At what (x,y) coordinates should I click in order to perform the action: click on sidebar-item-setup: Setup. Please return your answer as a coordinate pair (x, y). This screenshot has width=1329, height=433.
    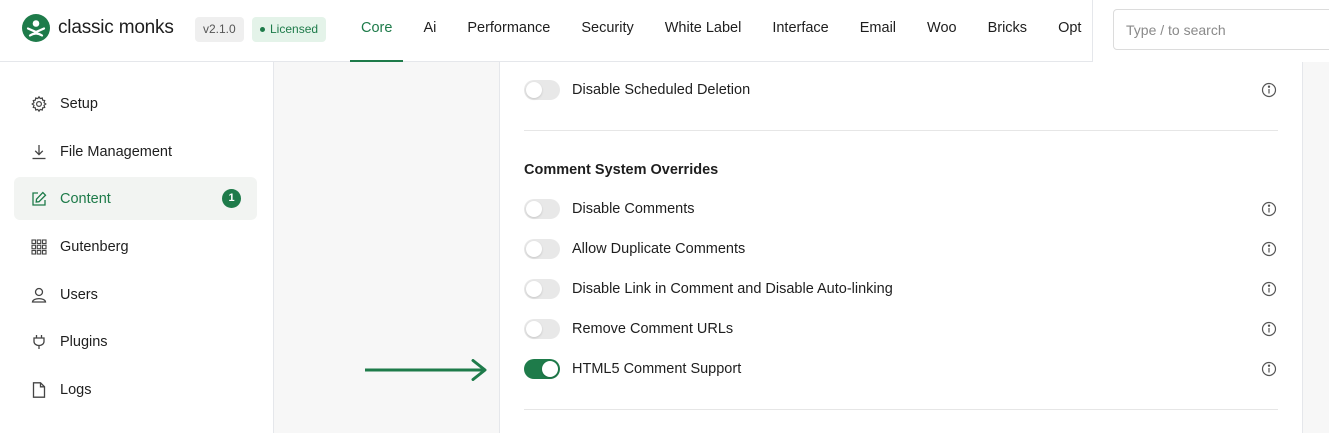
    Looking at the image, I should click on (135, 103).